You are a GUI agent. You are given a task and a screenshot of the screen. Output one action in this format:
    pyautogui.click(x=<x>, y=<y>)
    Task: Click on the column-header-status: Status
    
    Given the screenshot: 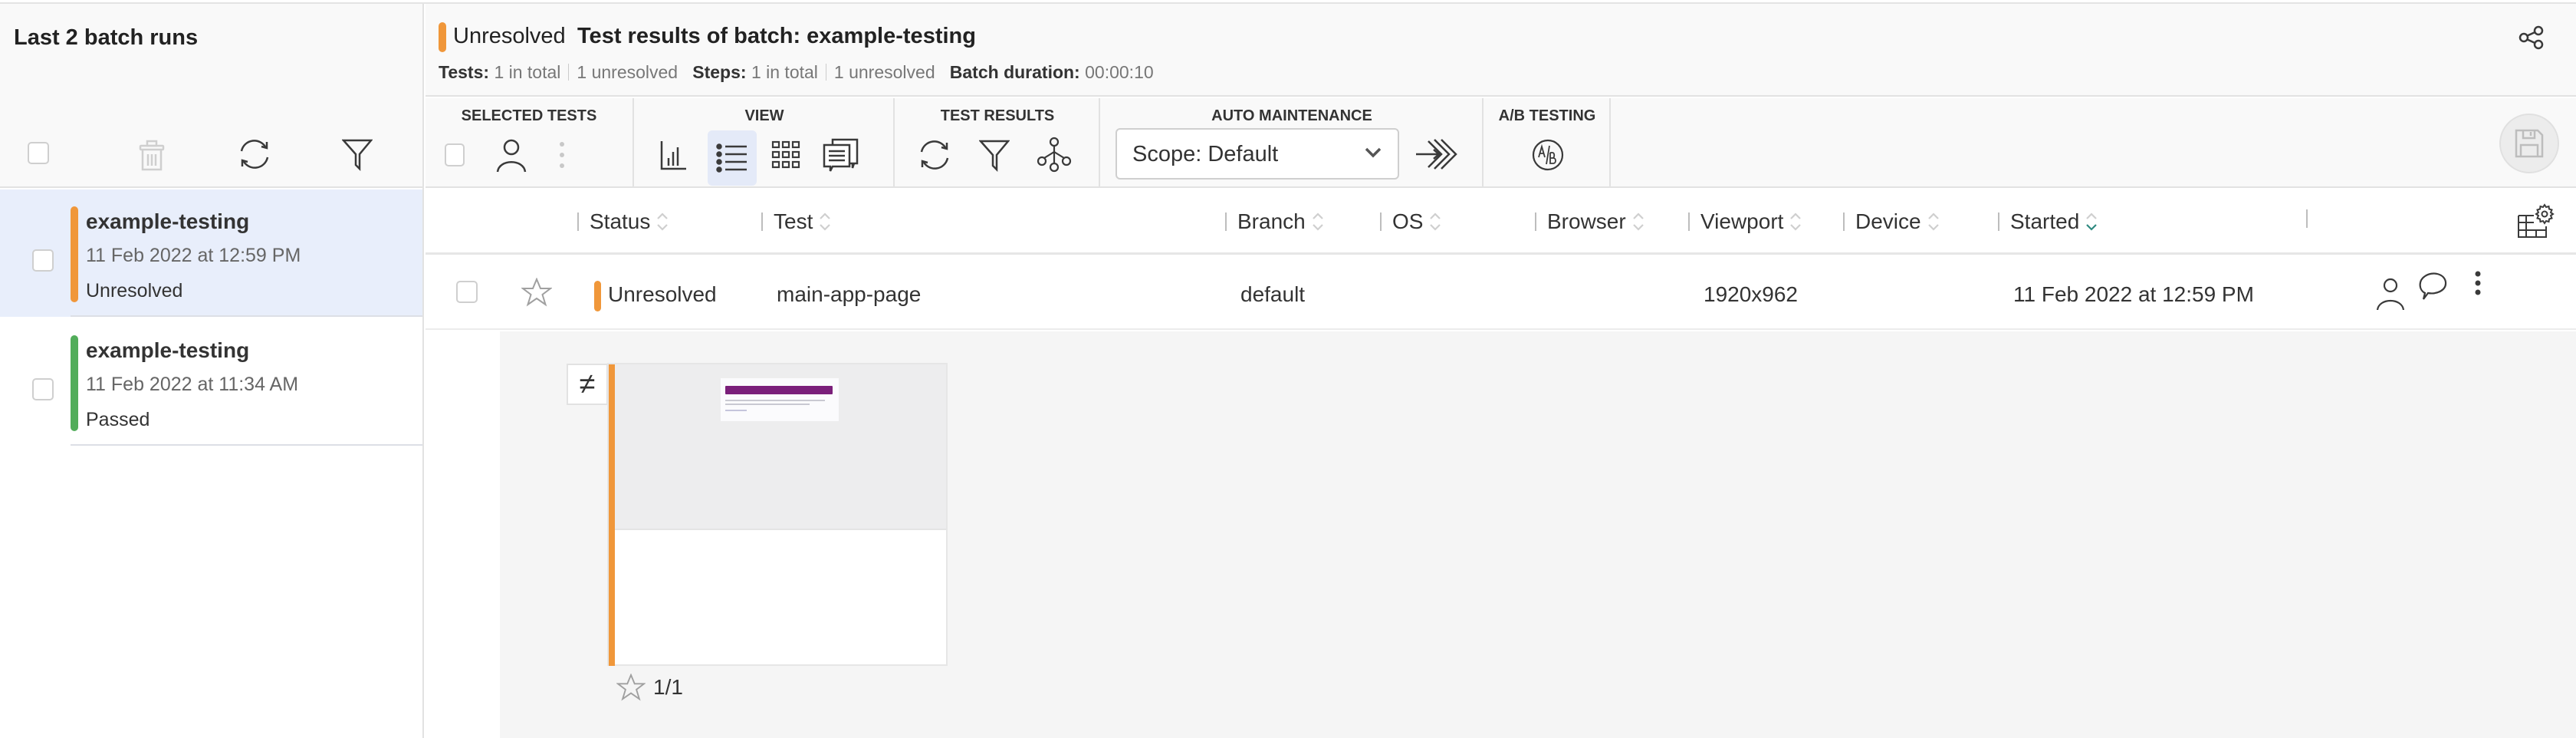 What is the action you would take?
    pyautogui.click(x=623, y=221)
    